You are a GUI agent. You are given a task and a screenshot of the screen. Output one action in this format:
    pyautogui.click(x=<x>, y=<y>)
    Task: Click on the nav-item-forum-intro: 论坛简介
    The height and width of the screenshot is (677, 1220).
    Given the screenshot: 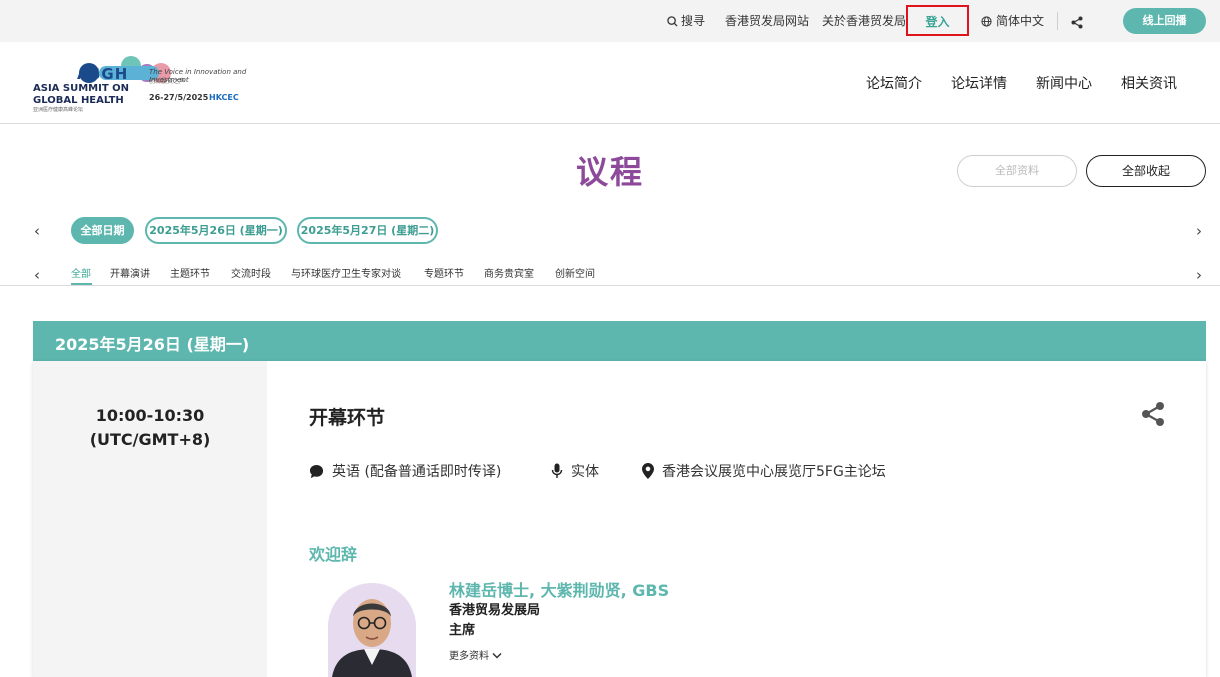 What is the action you would take?
    pyautogui.click(x=894, y=84)
    